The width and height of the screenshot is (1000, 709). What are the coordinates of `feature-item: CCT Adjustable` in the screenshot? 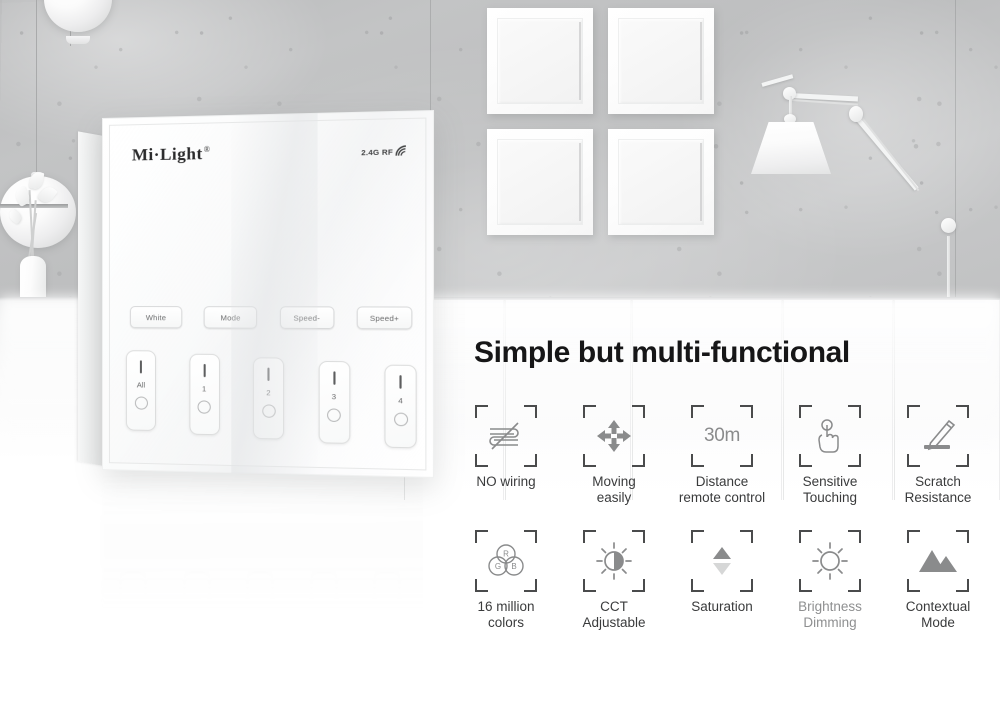 It's located at (614, 580).